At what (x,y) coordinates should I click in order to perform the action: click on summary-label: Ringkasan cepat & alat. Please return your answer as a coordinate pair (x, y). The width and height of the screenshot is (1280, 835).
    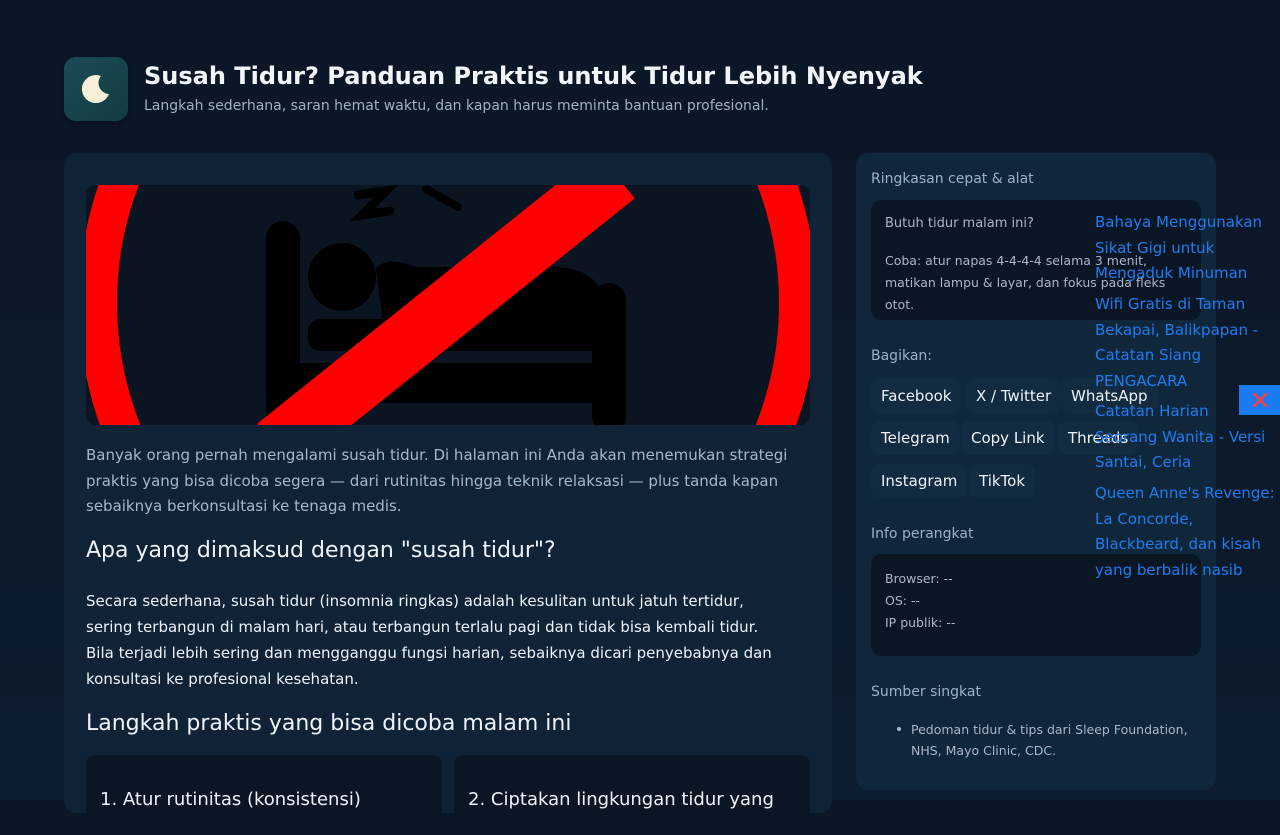
    Looking at the image, I should click on (952, 179).